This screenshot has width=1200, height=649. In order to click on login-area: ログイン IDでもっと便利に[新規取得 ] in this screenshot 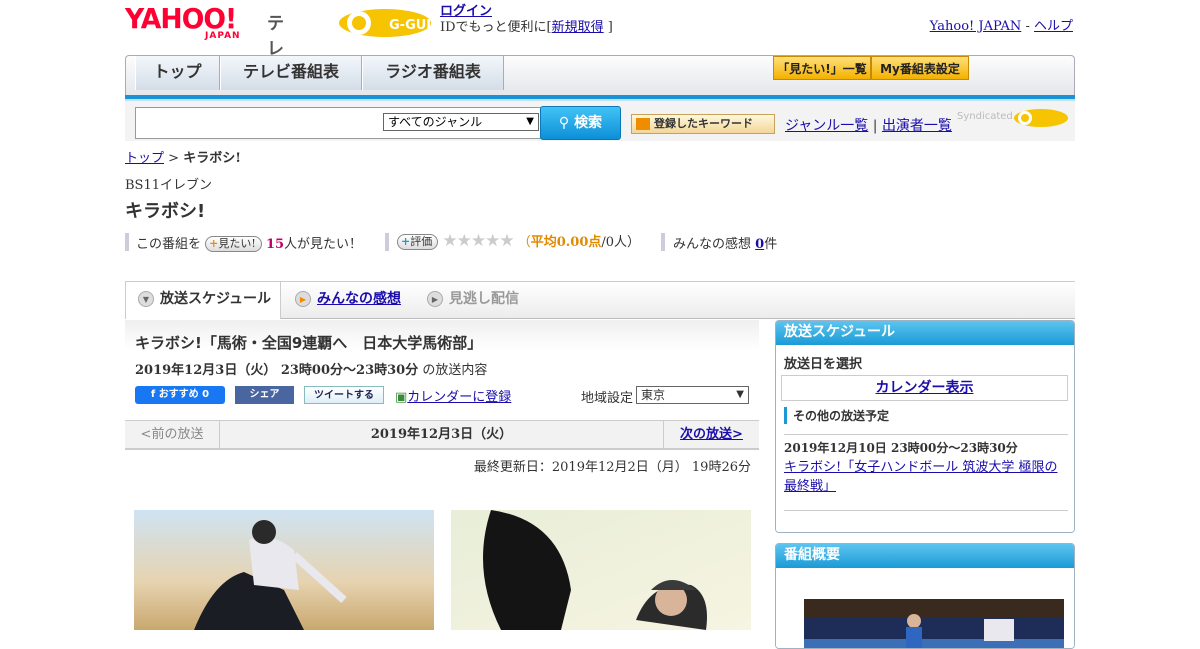, I will do `click(526, 20)`.